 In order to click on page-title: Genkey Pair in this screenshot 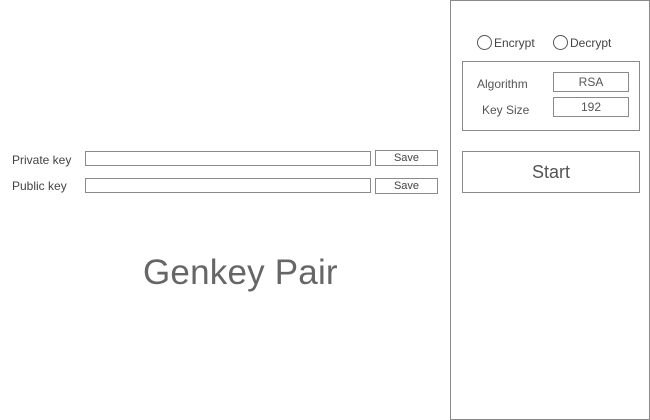, I will do `click(240, 272)`.